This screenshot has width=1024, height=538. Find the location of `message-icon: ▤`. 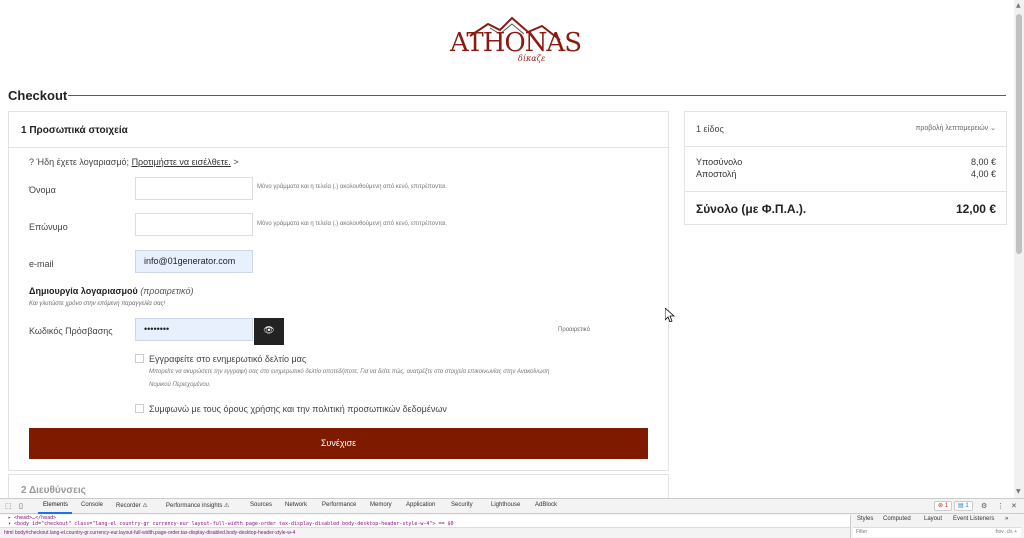

message-icon: ▤ is located at coordinates (961, 506).